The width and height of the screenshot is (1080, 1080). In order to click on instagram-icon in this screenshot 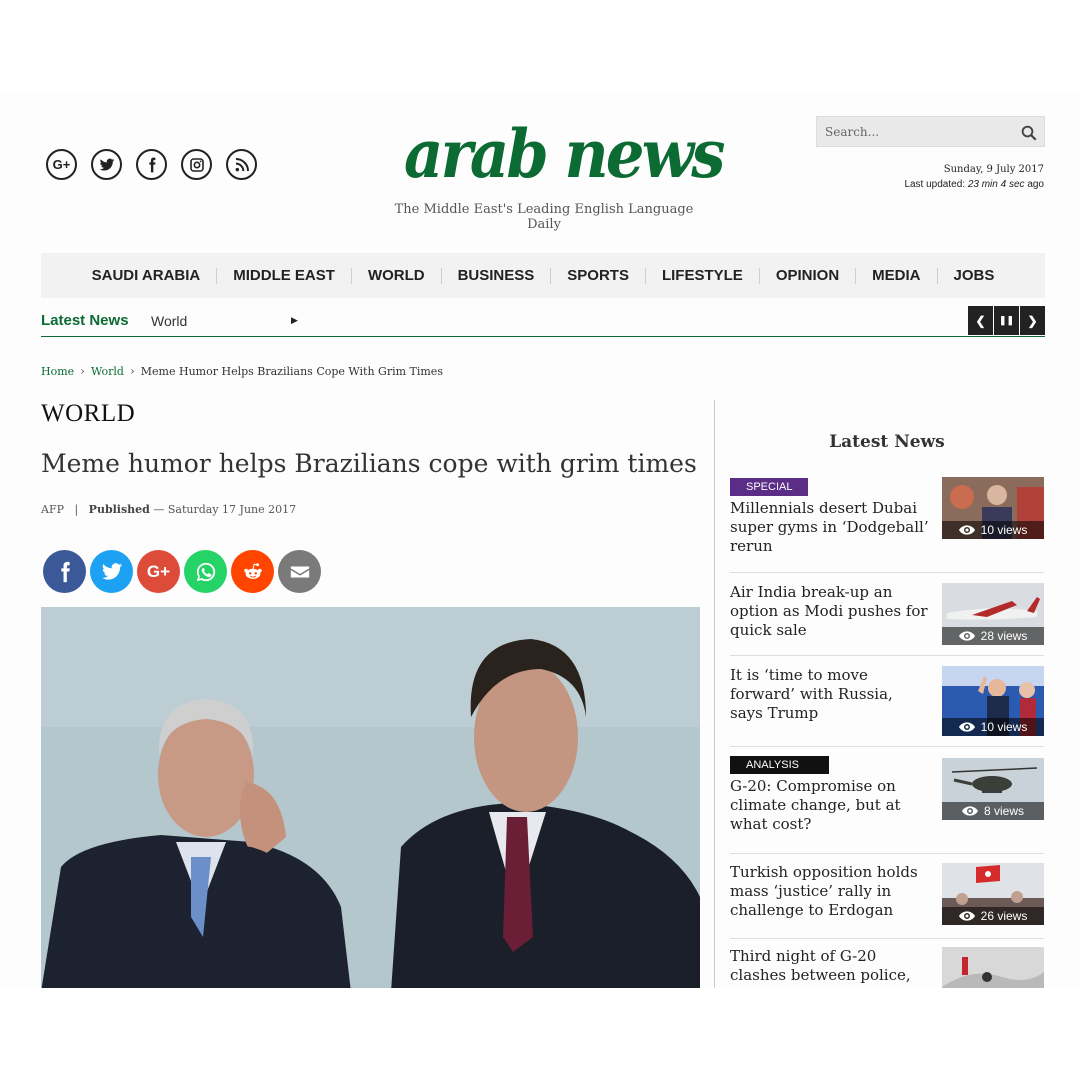, I will do `click(196, 164)`.